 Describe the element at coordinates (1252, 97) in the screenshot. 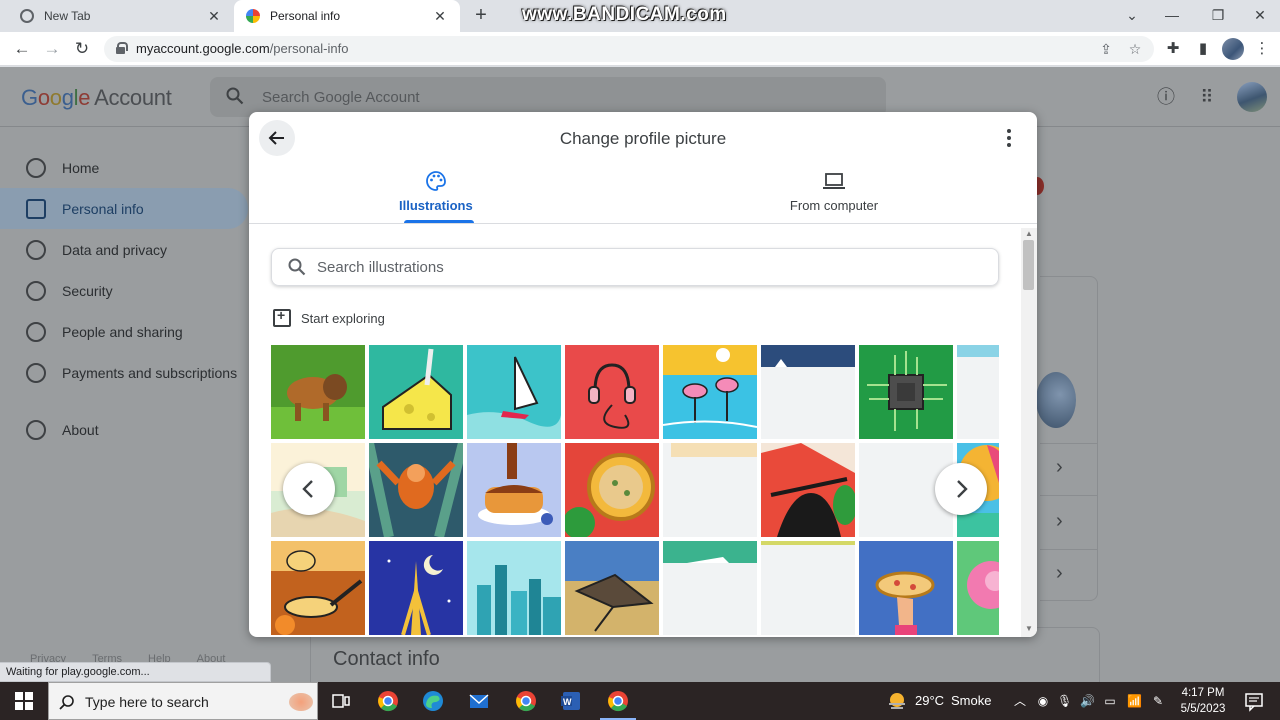

I see `account-avatar` at that location.